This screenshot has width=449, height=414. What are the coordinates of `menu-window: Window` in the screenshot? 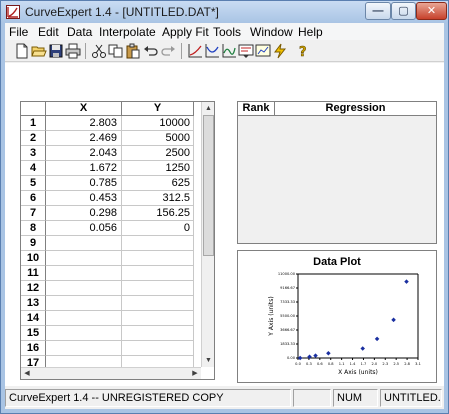 It's located at (271, 32).